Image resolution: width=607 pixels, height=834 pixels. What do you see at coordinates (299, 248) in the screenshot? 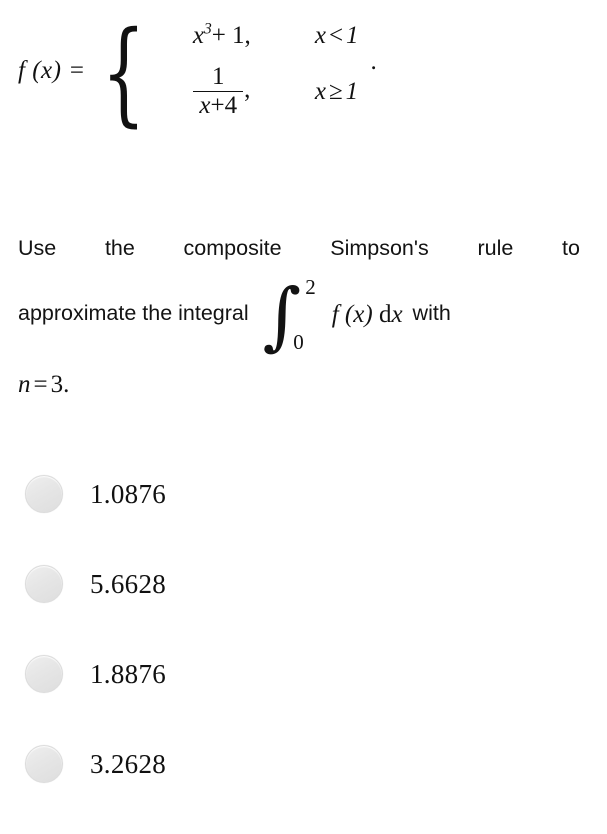
I see `prompt-line-1: Use the composite Simpson's rule to` at bounding box center [299, 248].